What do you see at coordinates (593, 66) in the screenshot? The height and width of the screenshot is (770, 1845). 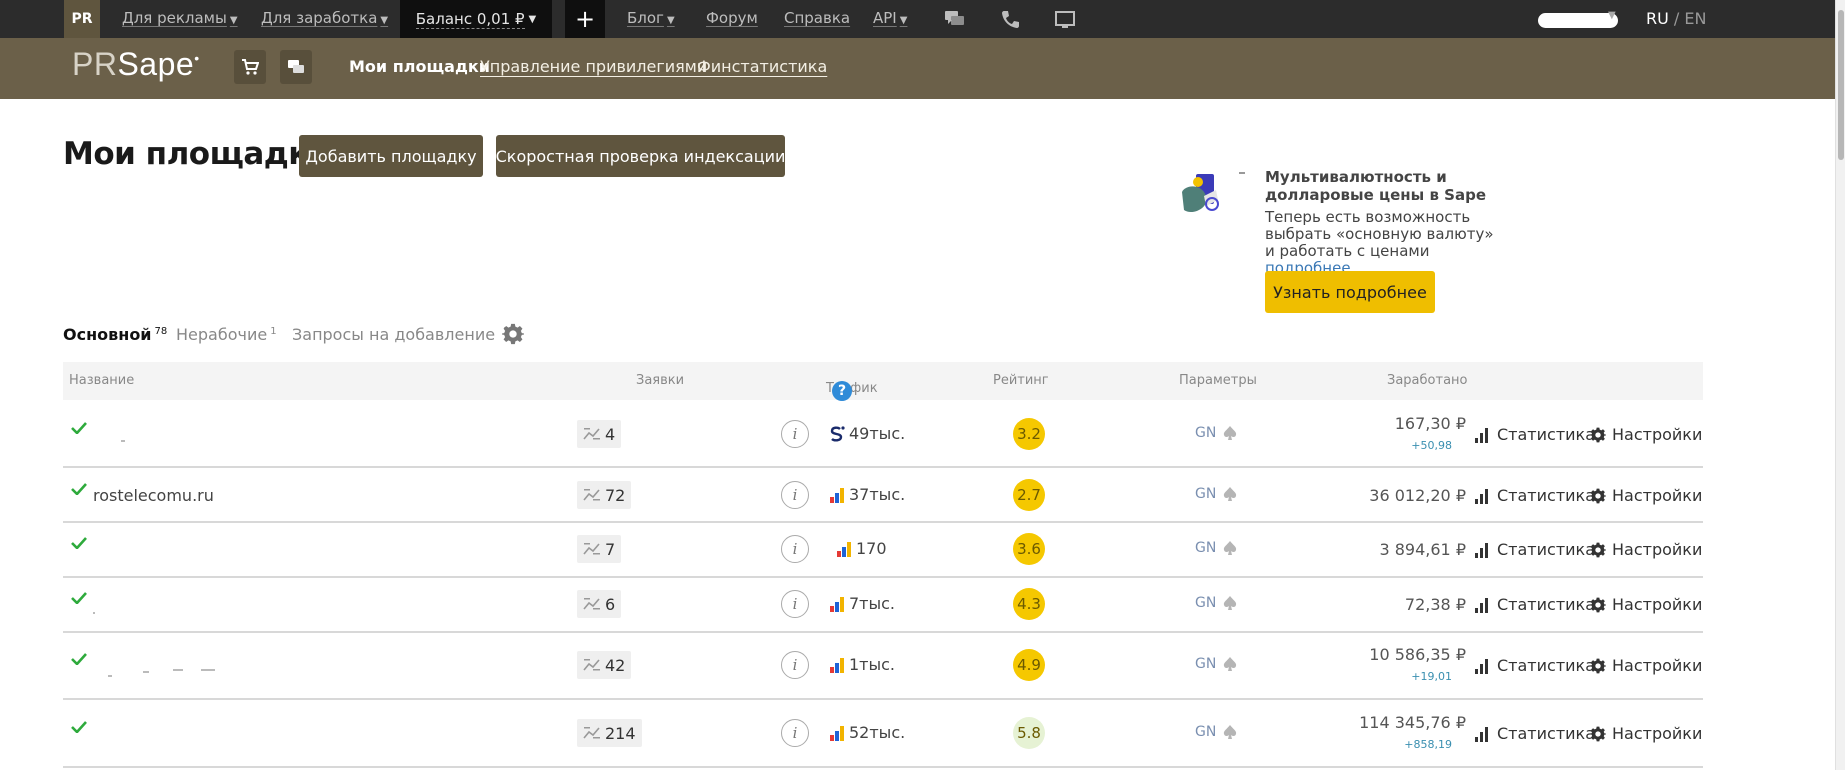 I see `nav-privileges: Управление привилегиями` at bounding box center [593, 66].